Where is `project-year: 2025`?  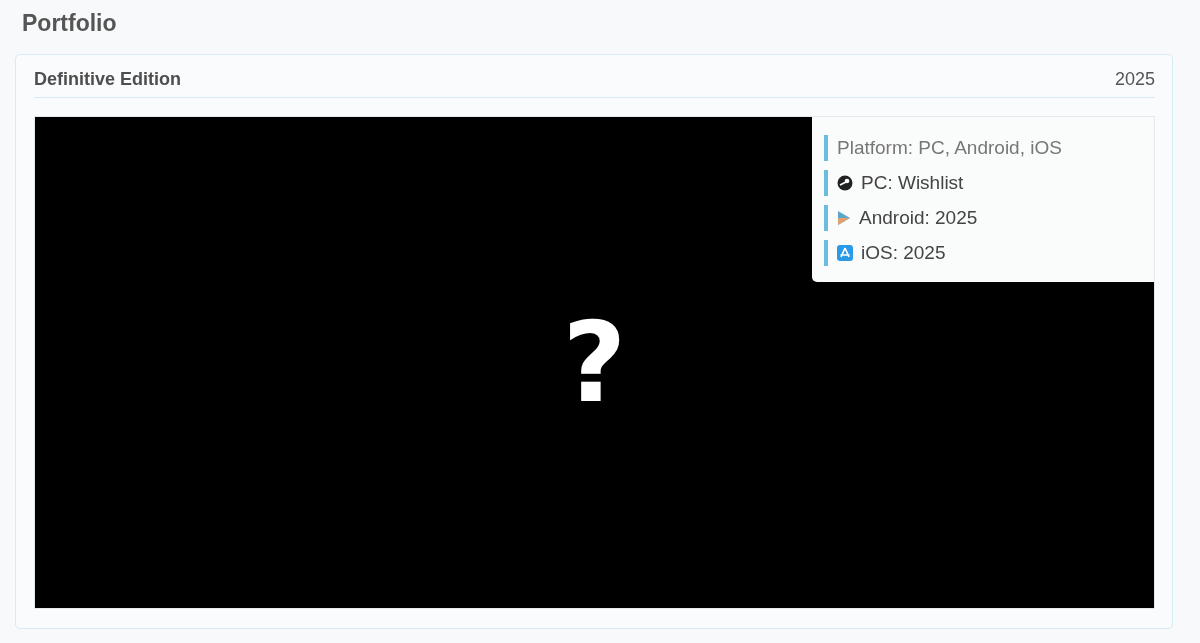 project-year: 2025 is located at coordinates (1134, 79).